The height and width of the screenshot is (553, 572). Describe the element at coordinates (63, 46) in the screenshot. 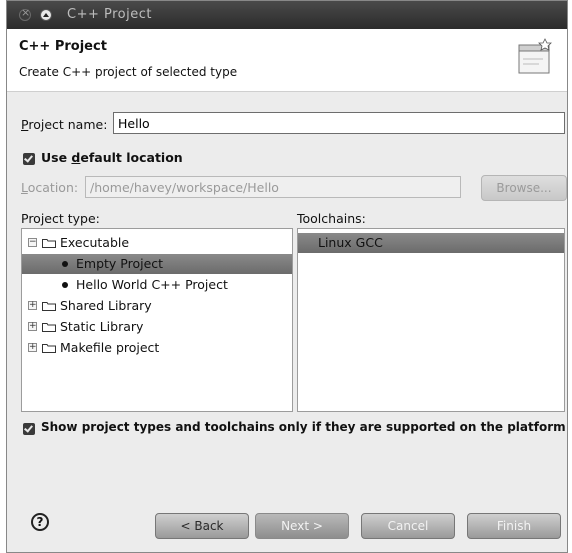

I see `wizard-title: C++ Project` at that location.